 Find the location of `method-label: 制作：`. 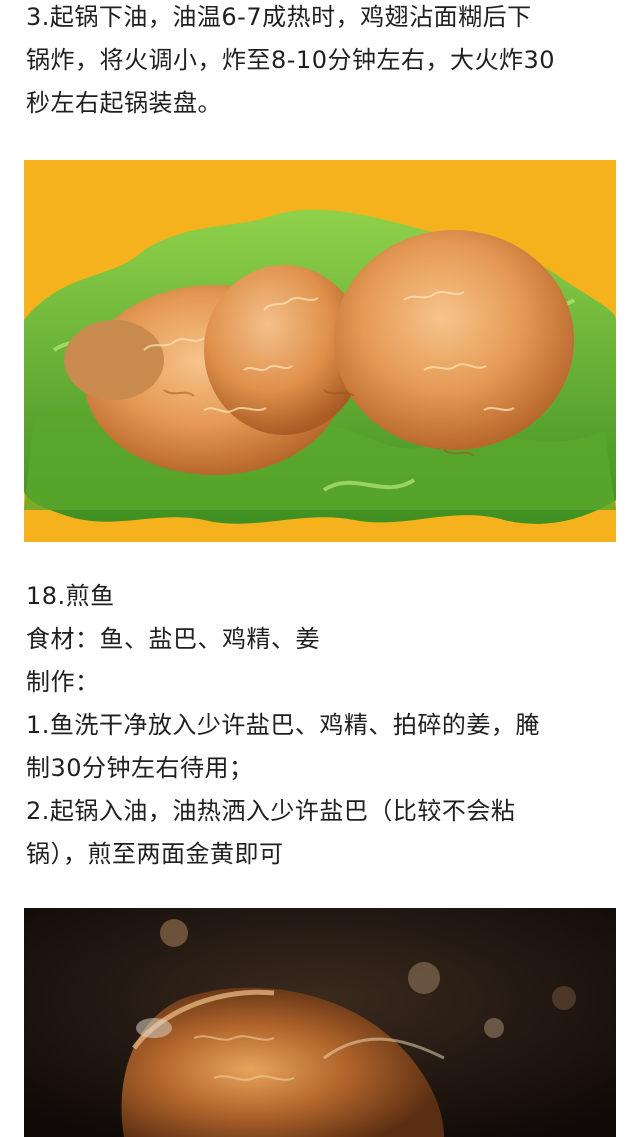

method-label: 制作： is located at coordinates (63, 682).